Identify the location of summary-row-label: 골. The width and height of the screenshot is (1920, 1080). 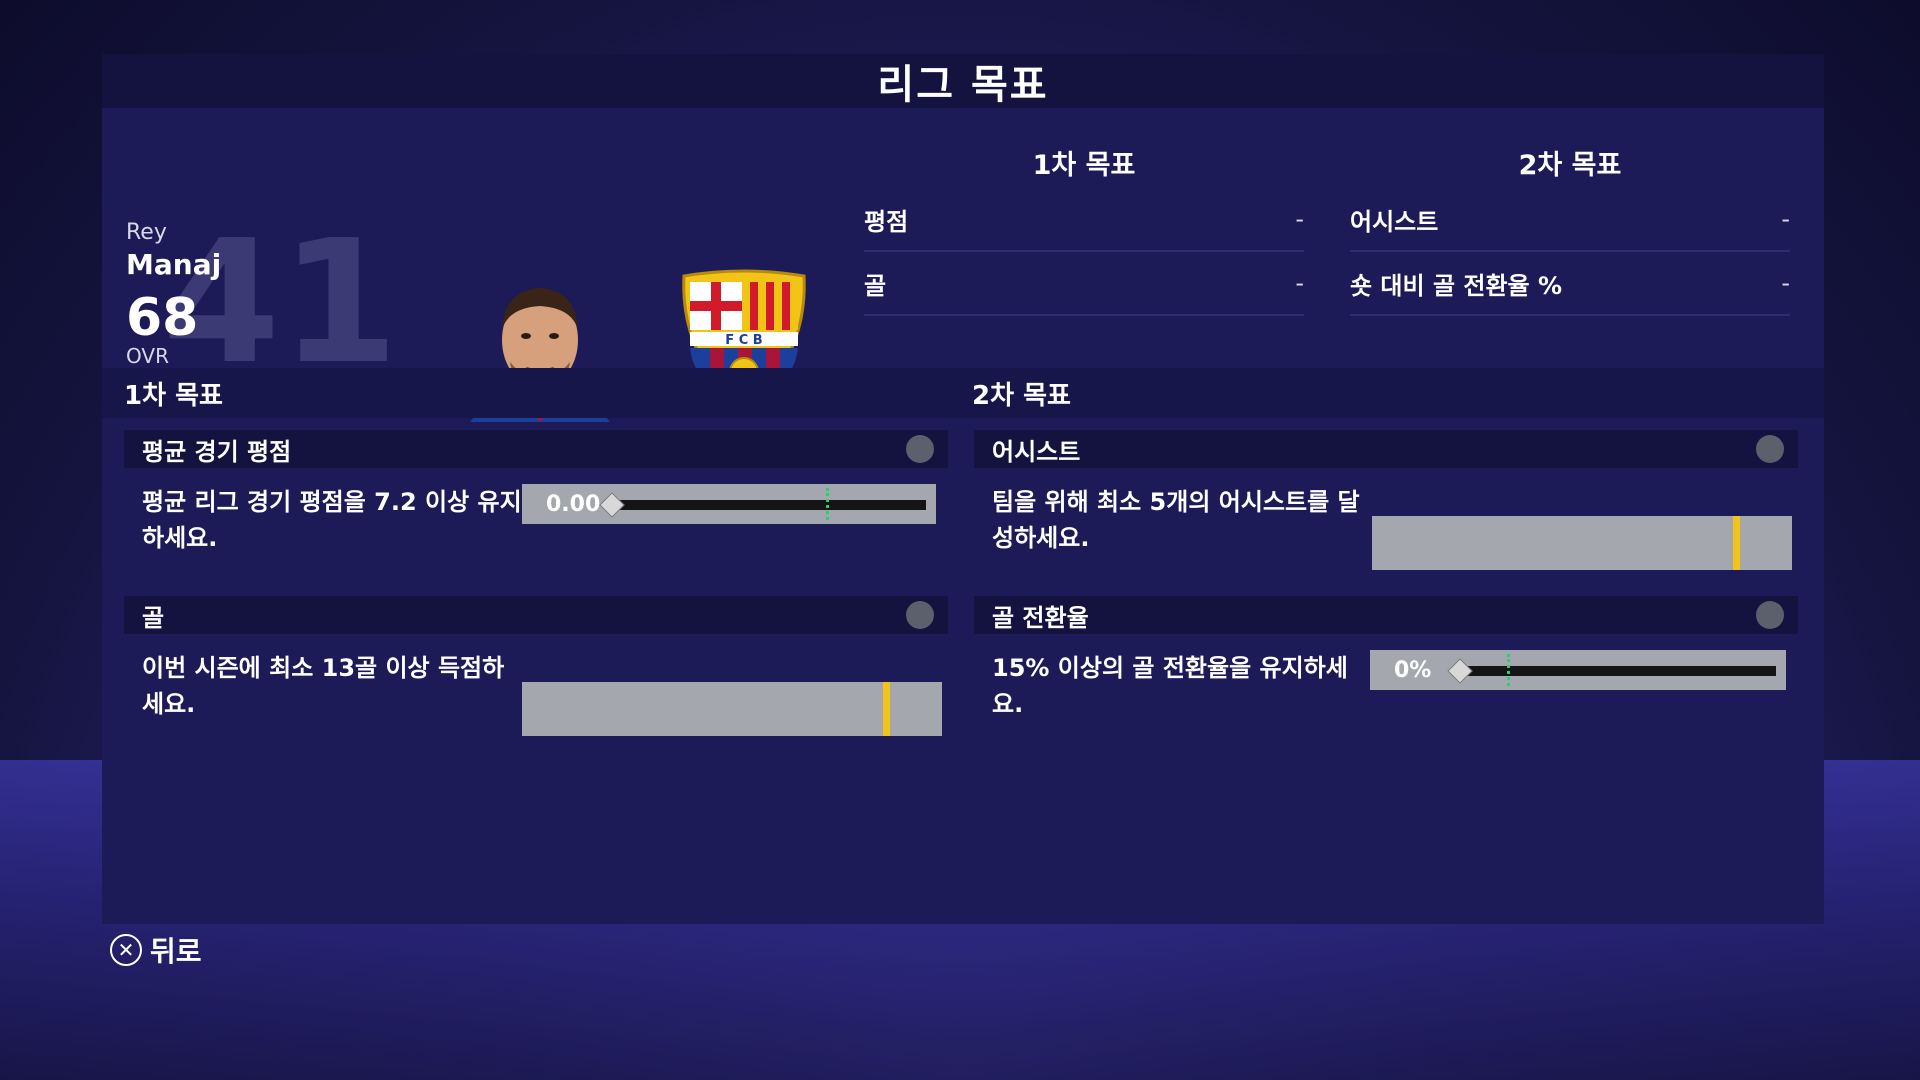
(875, 285).